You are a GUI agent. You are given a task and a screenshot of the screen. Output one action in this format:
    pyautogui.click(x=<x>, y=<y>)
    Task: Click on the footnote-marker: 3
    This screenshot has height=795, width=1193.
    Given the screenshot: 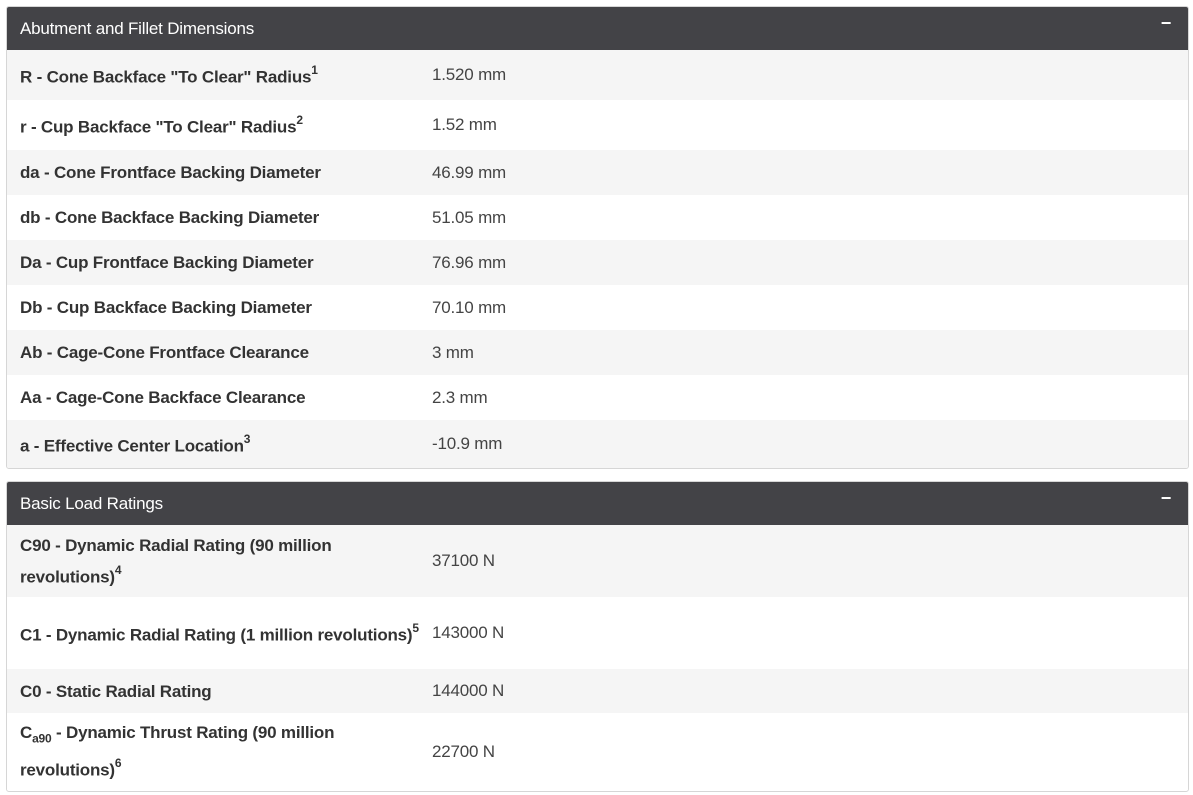 What is the action you would take?
    pyautogui.click(x=247, y=439)
    